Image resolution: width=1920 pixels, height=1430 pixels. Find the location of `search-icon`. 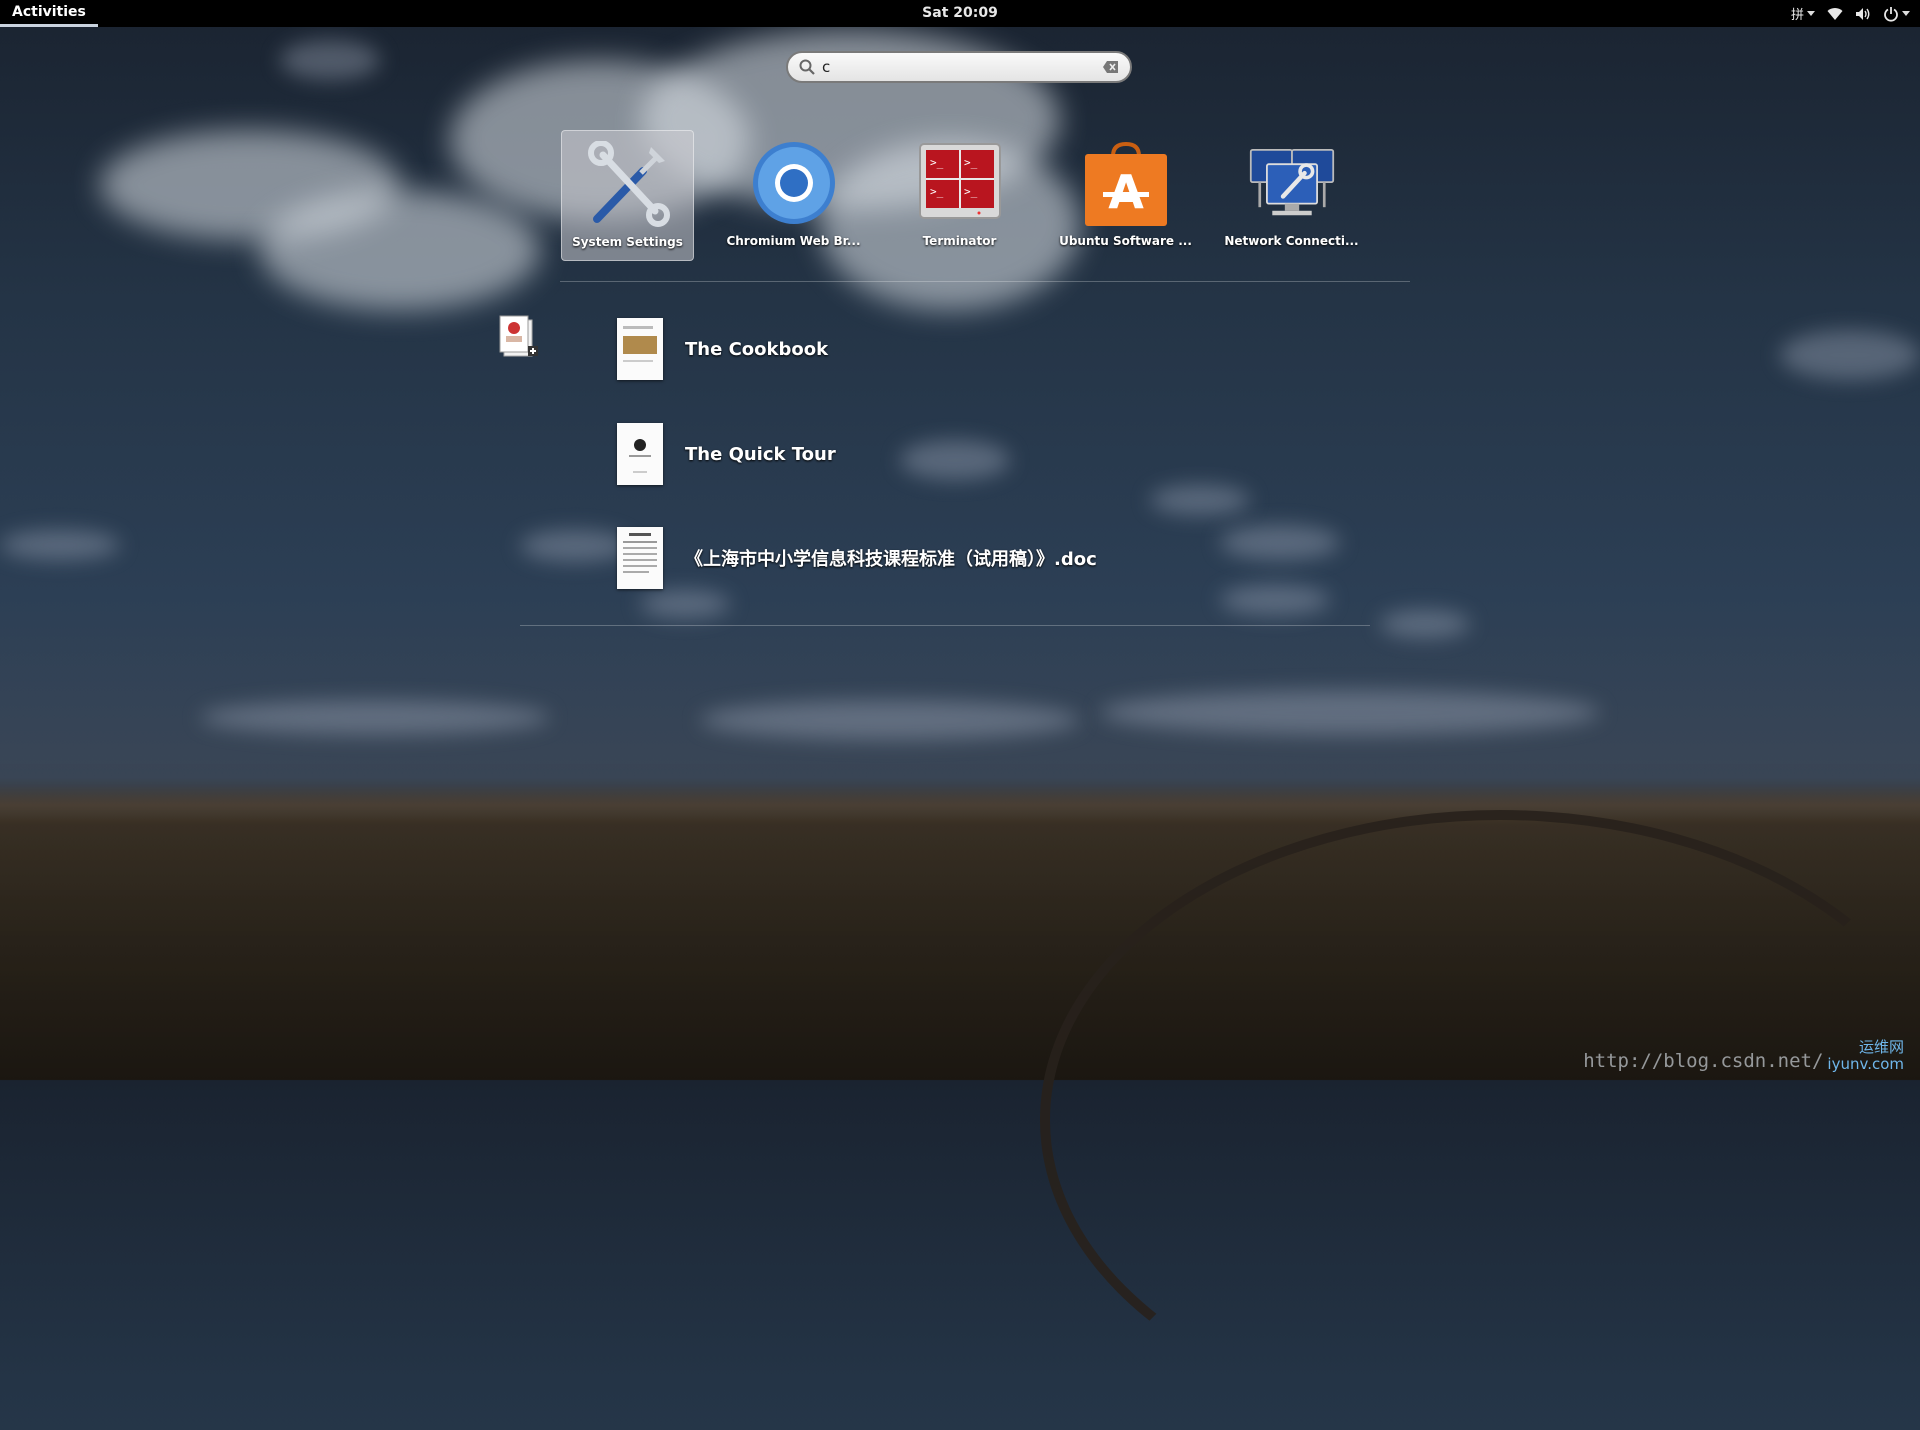

search-icon is located at coordinates (807, 67).